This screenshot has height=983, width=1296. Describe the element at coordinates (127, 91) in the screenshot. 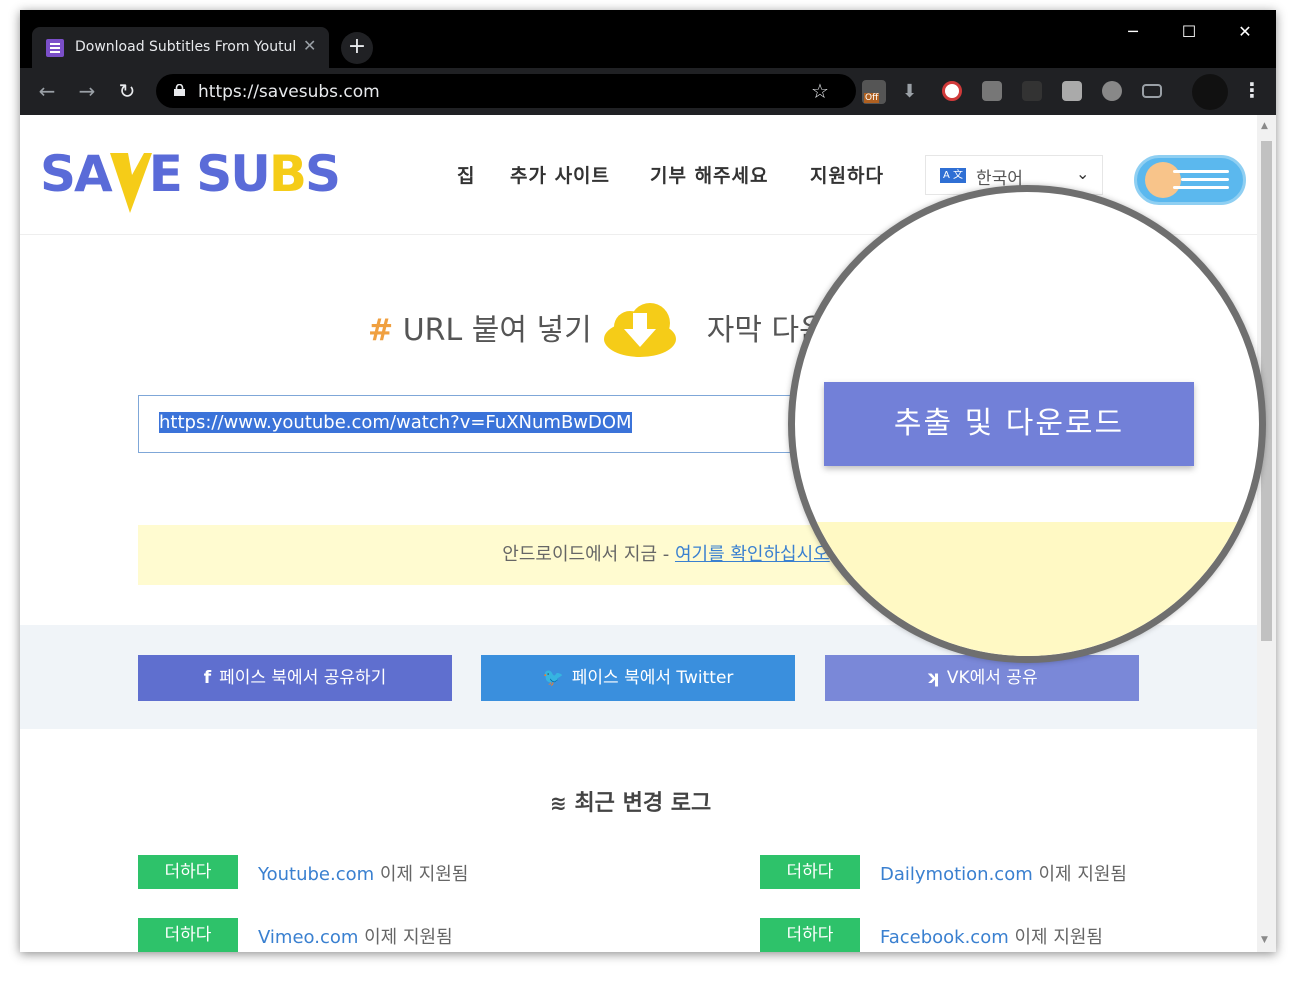

I see `reload-button: ↻` at that location.